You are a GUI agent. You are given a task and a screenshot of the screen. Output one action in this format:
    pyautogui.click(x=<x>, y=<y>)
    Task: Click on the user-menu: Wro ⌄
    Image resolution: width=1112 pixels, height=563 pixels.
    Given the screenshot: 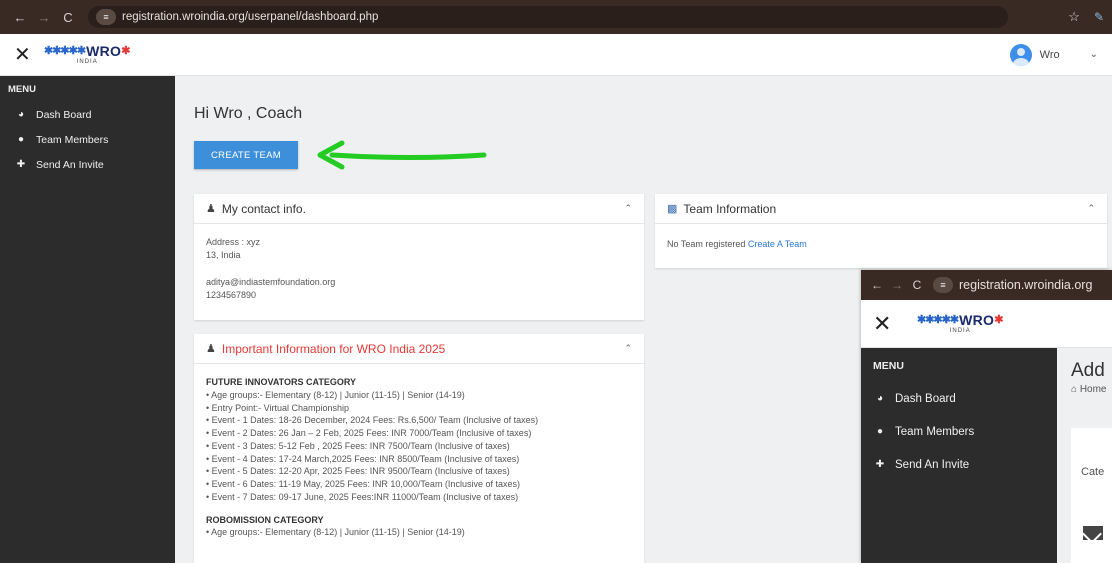 What is the action you would take?
    pyautogui.click(x=1053, y=54)
    